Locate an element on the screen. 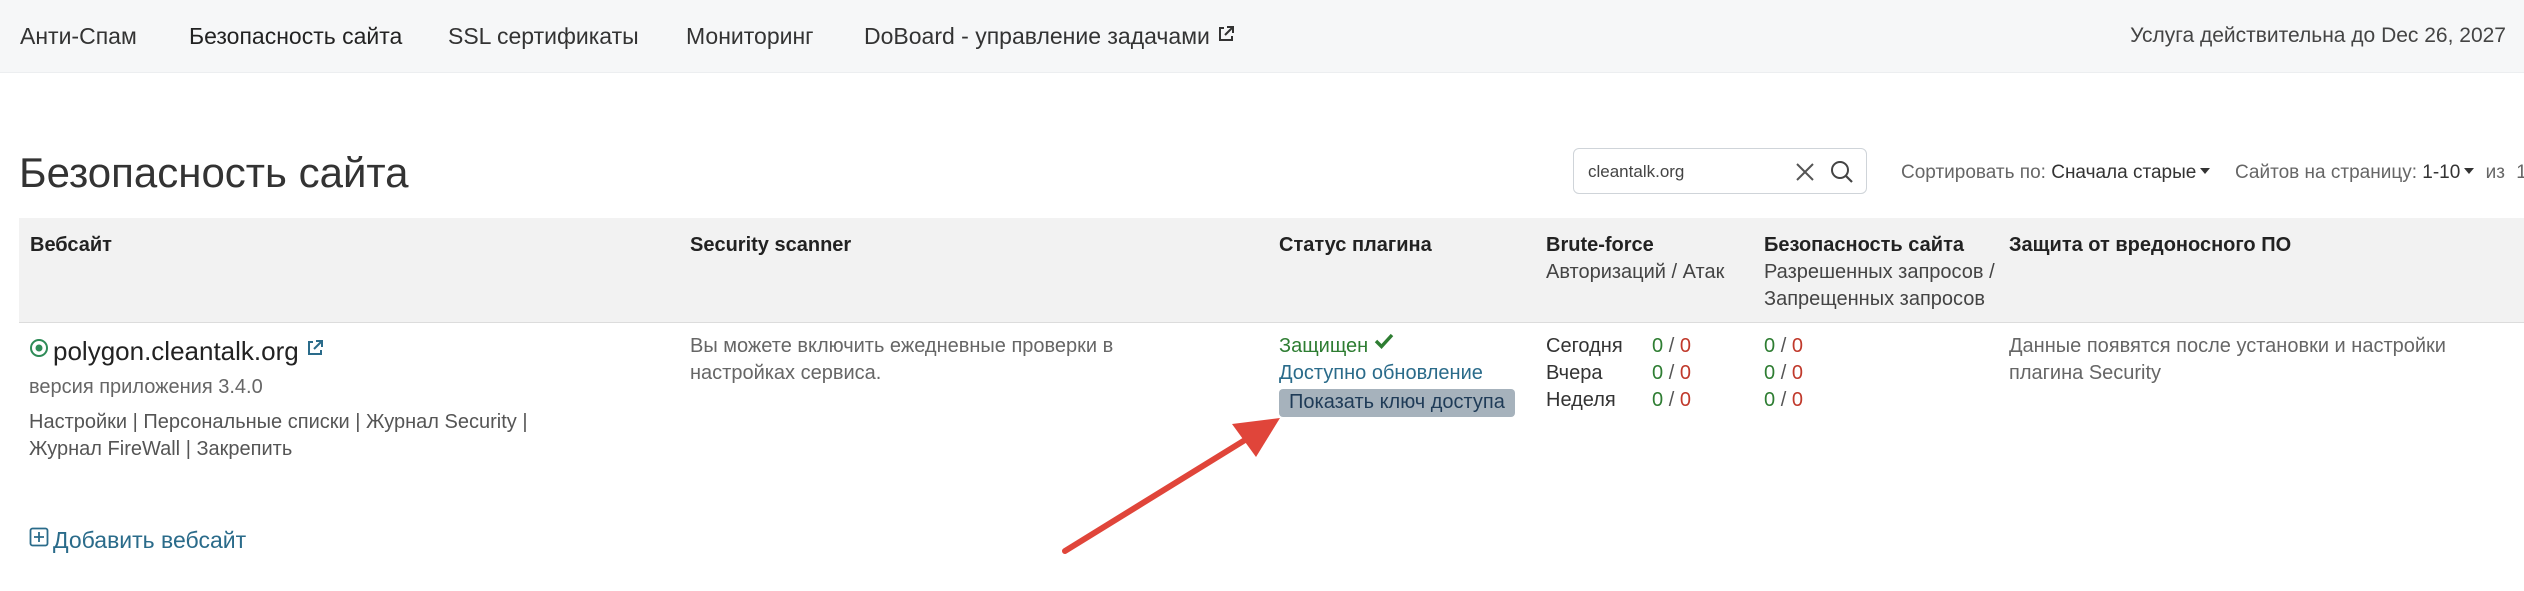 This screenshot has height=591, width=2524. nav-item-site-security: Безопасность сайта is located at coordinates (295, 36).